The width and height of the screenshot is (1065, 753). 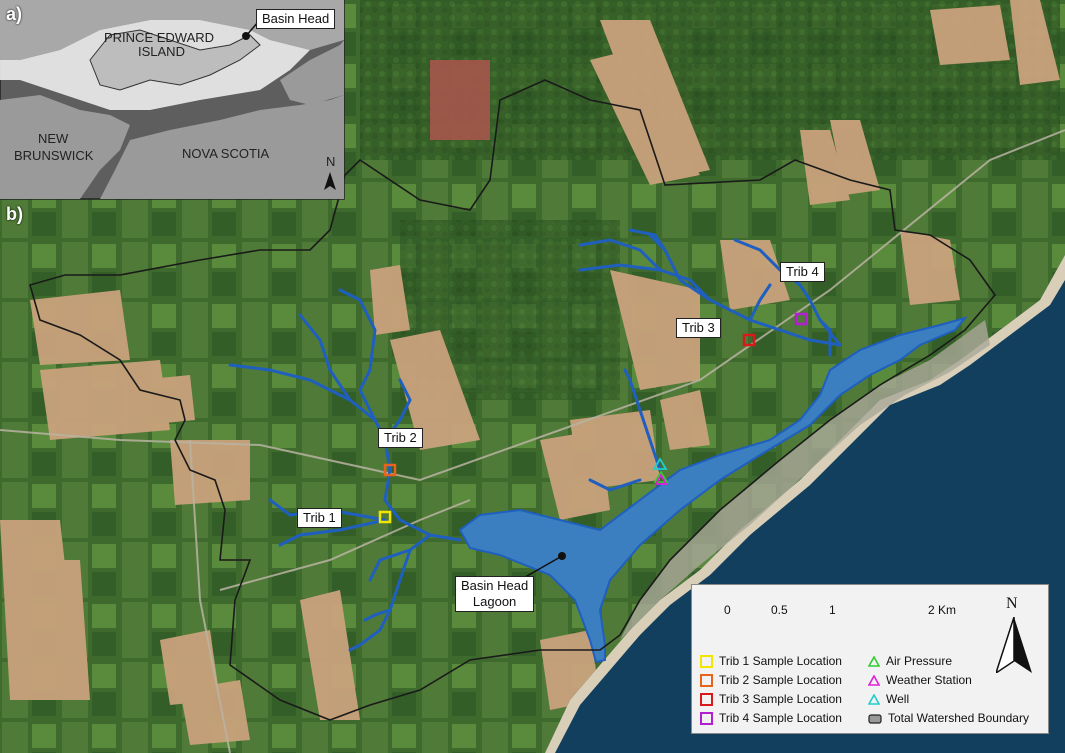 I want to click on inset-north-label: N, so click(x=330, y=161).